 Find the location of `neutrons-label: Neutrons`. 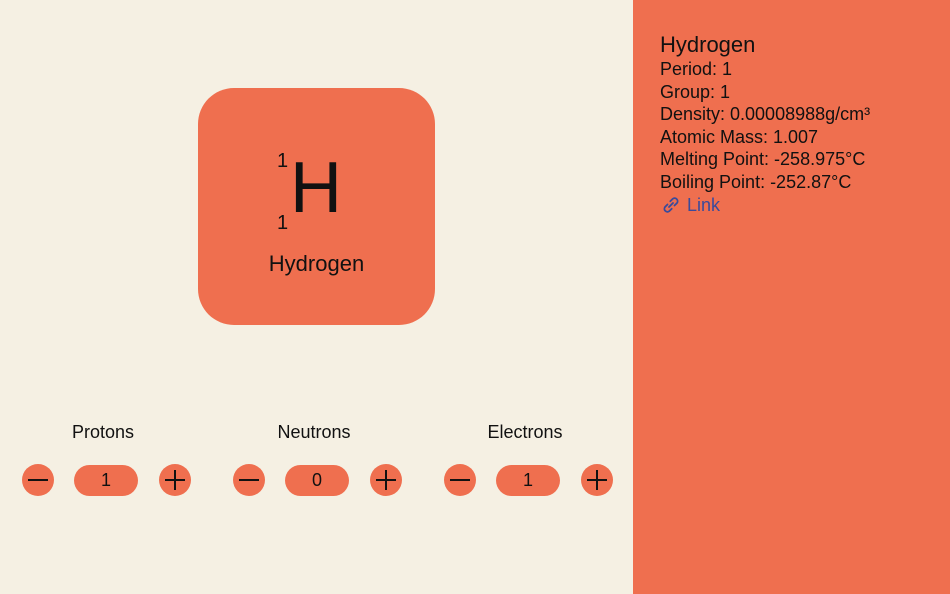

neutrons-label: Neutrons is located at coordinates (314, 432).